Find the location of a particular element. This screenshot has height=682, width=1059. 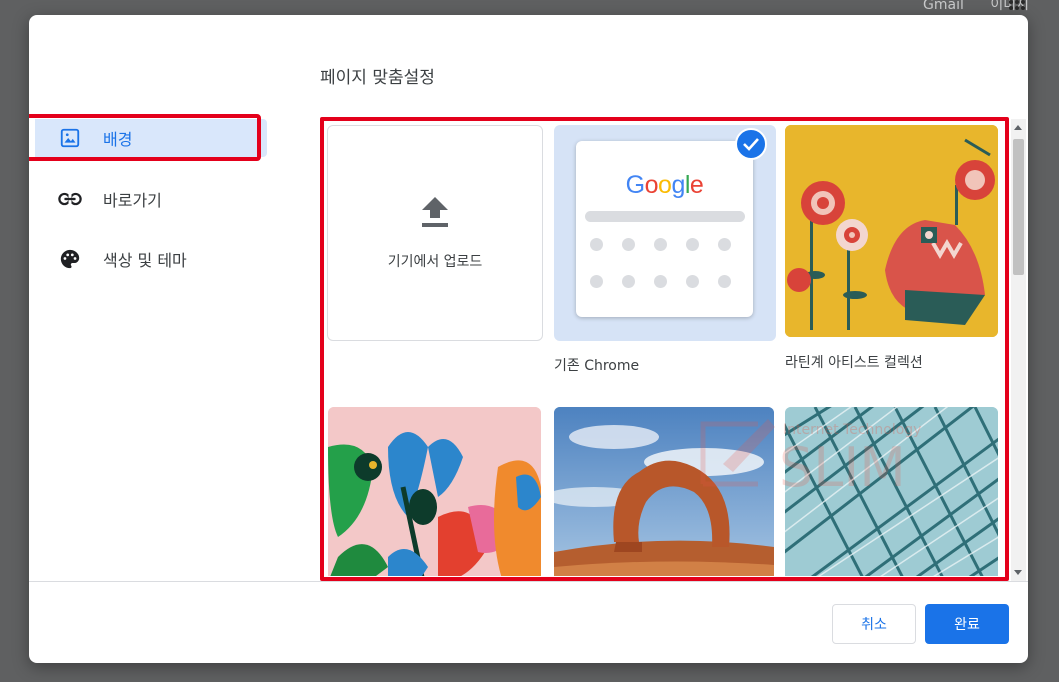

done-button: 완료 is located at coordinates (967, 624).